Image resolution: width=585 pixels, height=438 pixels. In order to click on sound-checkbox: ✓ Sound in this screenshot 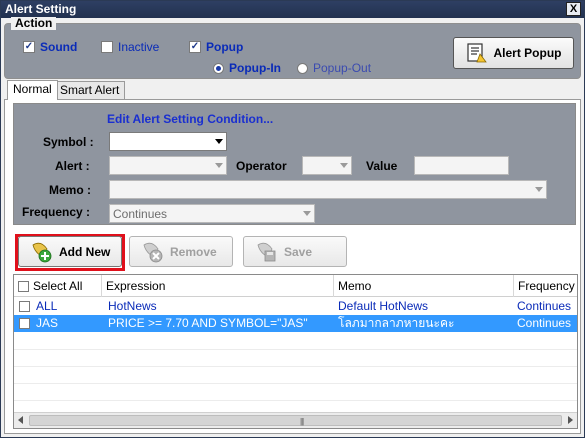, I will do `click(50, 47)`.